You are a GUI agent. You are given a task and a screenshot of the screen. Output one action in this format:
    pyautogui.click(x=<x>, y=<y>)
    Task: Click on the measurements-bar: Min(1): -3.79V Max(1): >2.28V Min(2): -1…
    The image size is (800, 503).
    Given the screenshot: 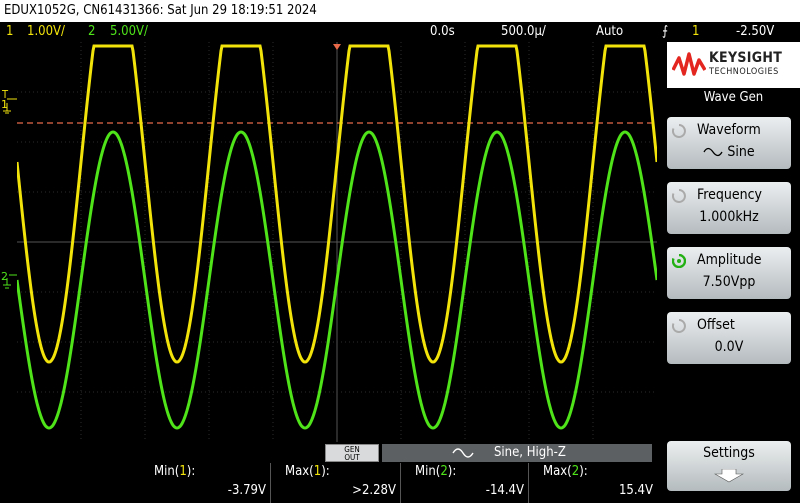 What is the action you would take?
    pyautogui.click(x=328, y=483)
    